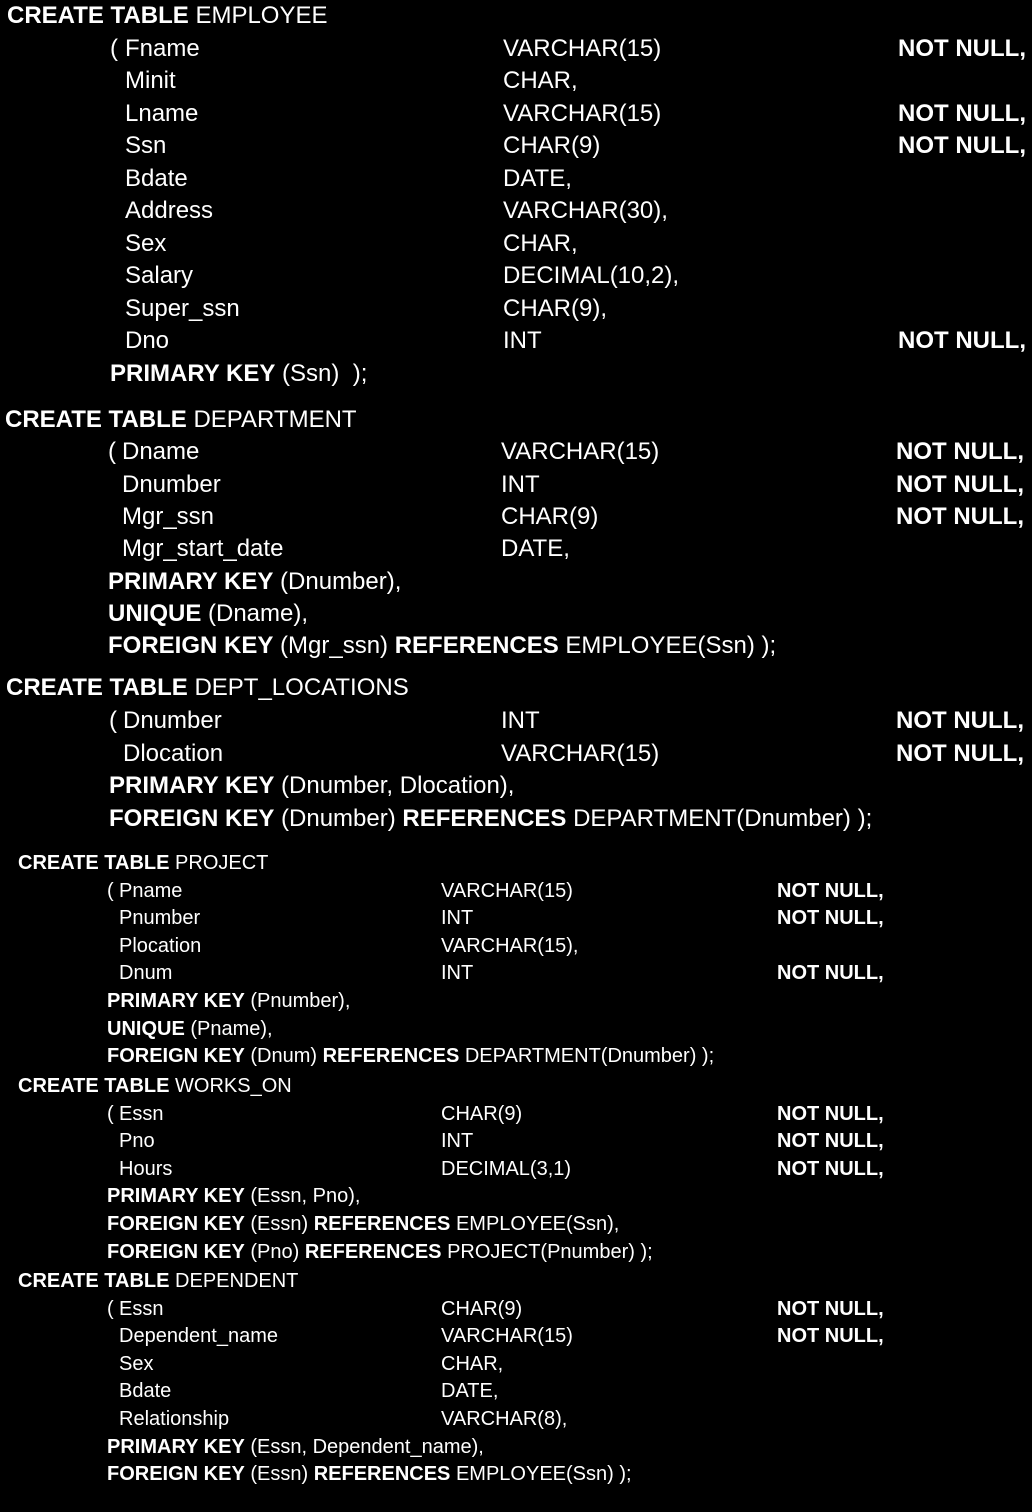 The height and width of the screenshot is (1512, 1032). I want to click on table-constraint: UNIQUE (Pname),, so click(190, 1029).